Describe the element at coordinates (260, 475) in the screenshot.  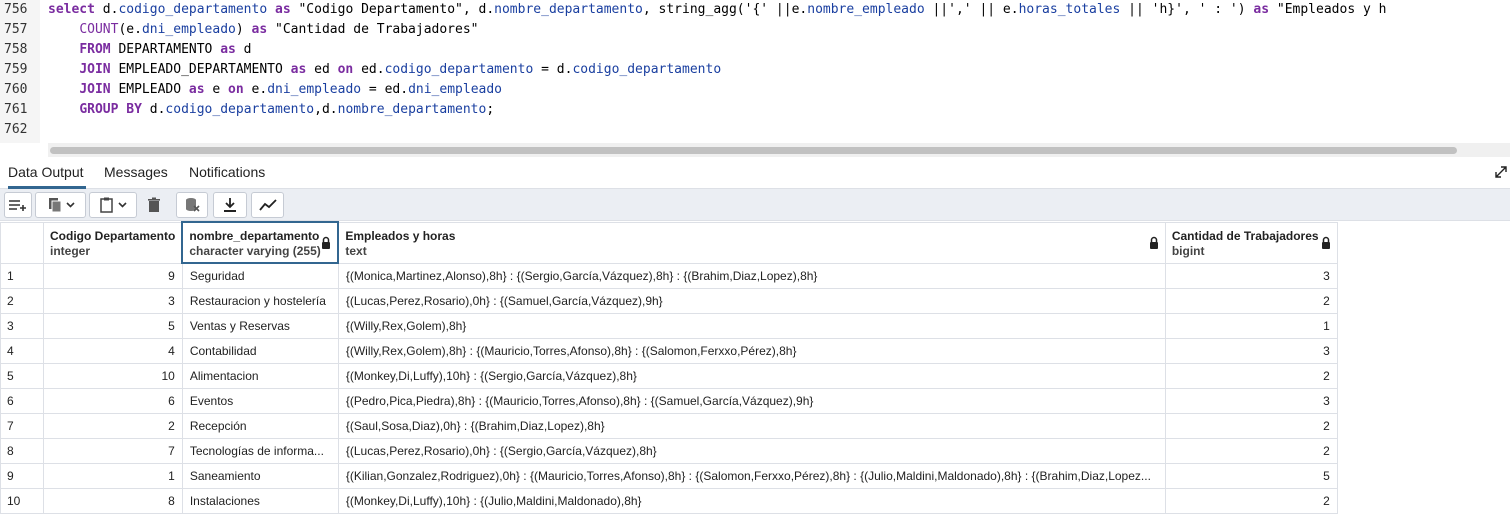
I see `cell-nombre: Saneamiento` at that location.